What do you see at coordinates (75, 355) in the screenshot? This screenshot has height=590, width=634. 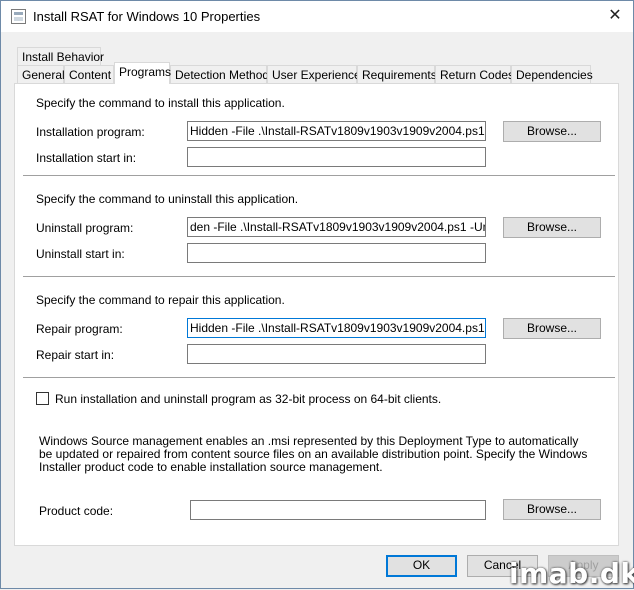 I see `repair-start-in-label: Repair start in:` at bounding box center [75, 355].